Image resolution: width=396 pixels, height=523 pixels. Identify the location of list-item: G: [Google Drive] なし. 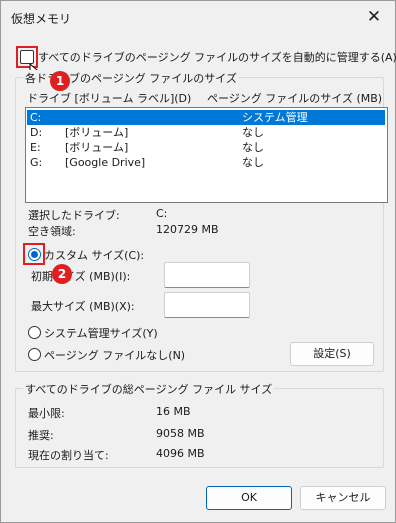
(206, 162).